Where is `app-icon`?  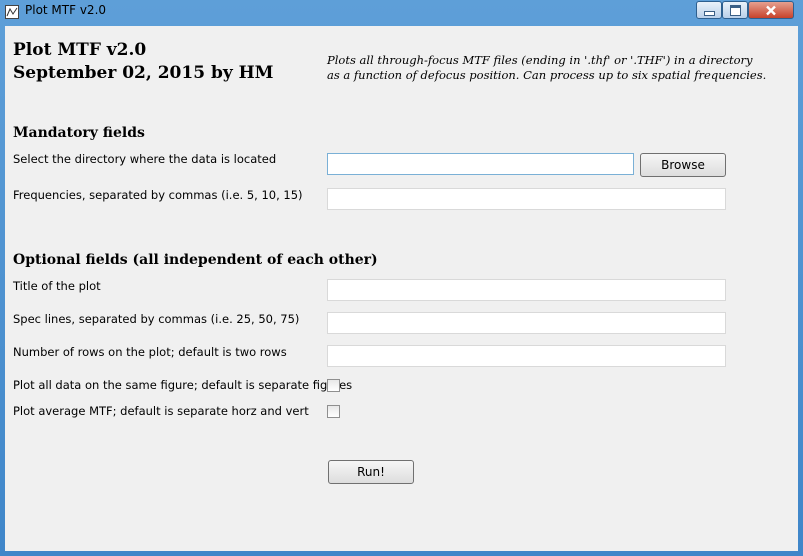
app-icon is located at coordinates (12, 11).